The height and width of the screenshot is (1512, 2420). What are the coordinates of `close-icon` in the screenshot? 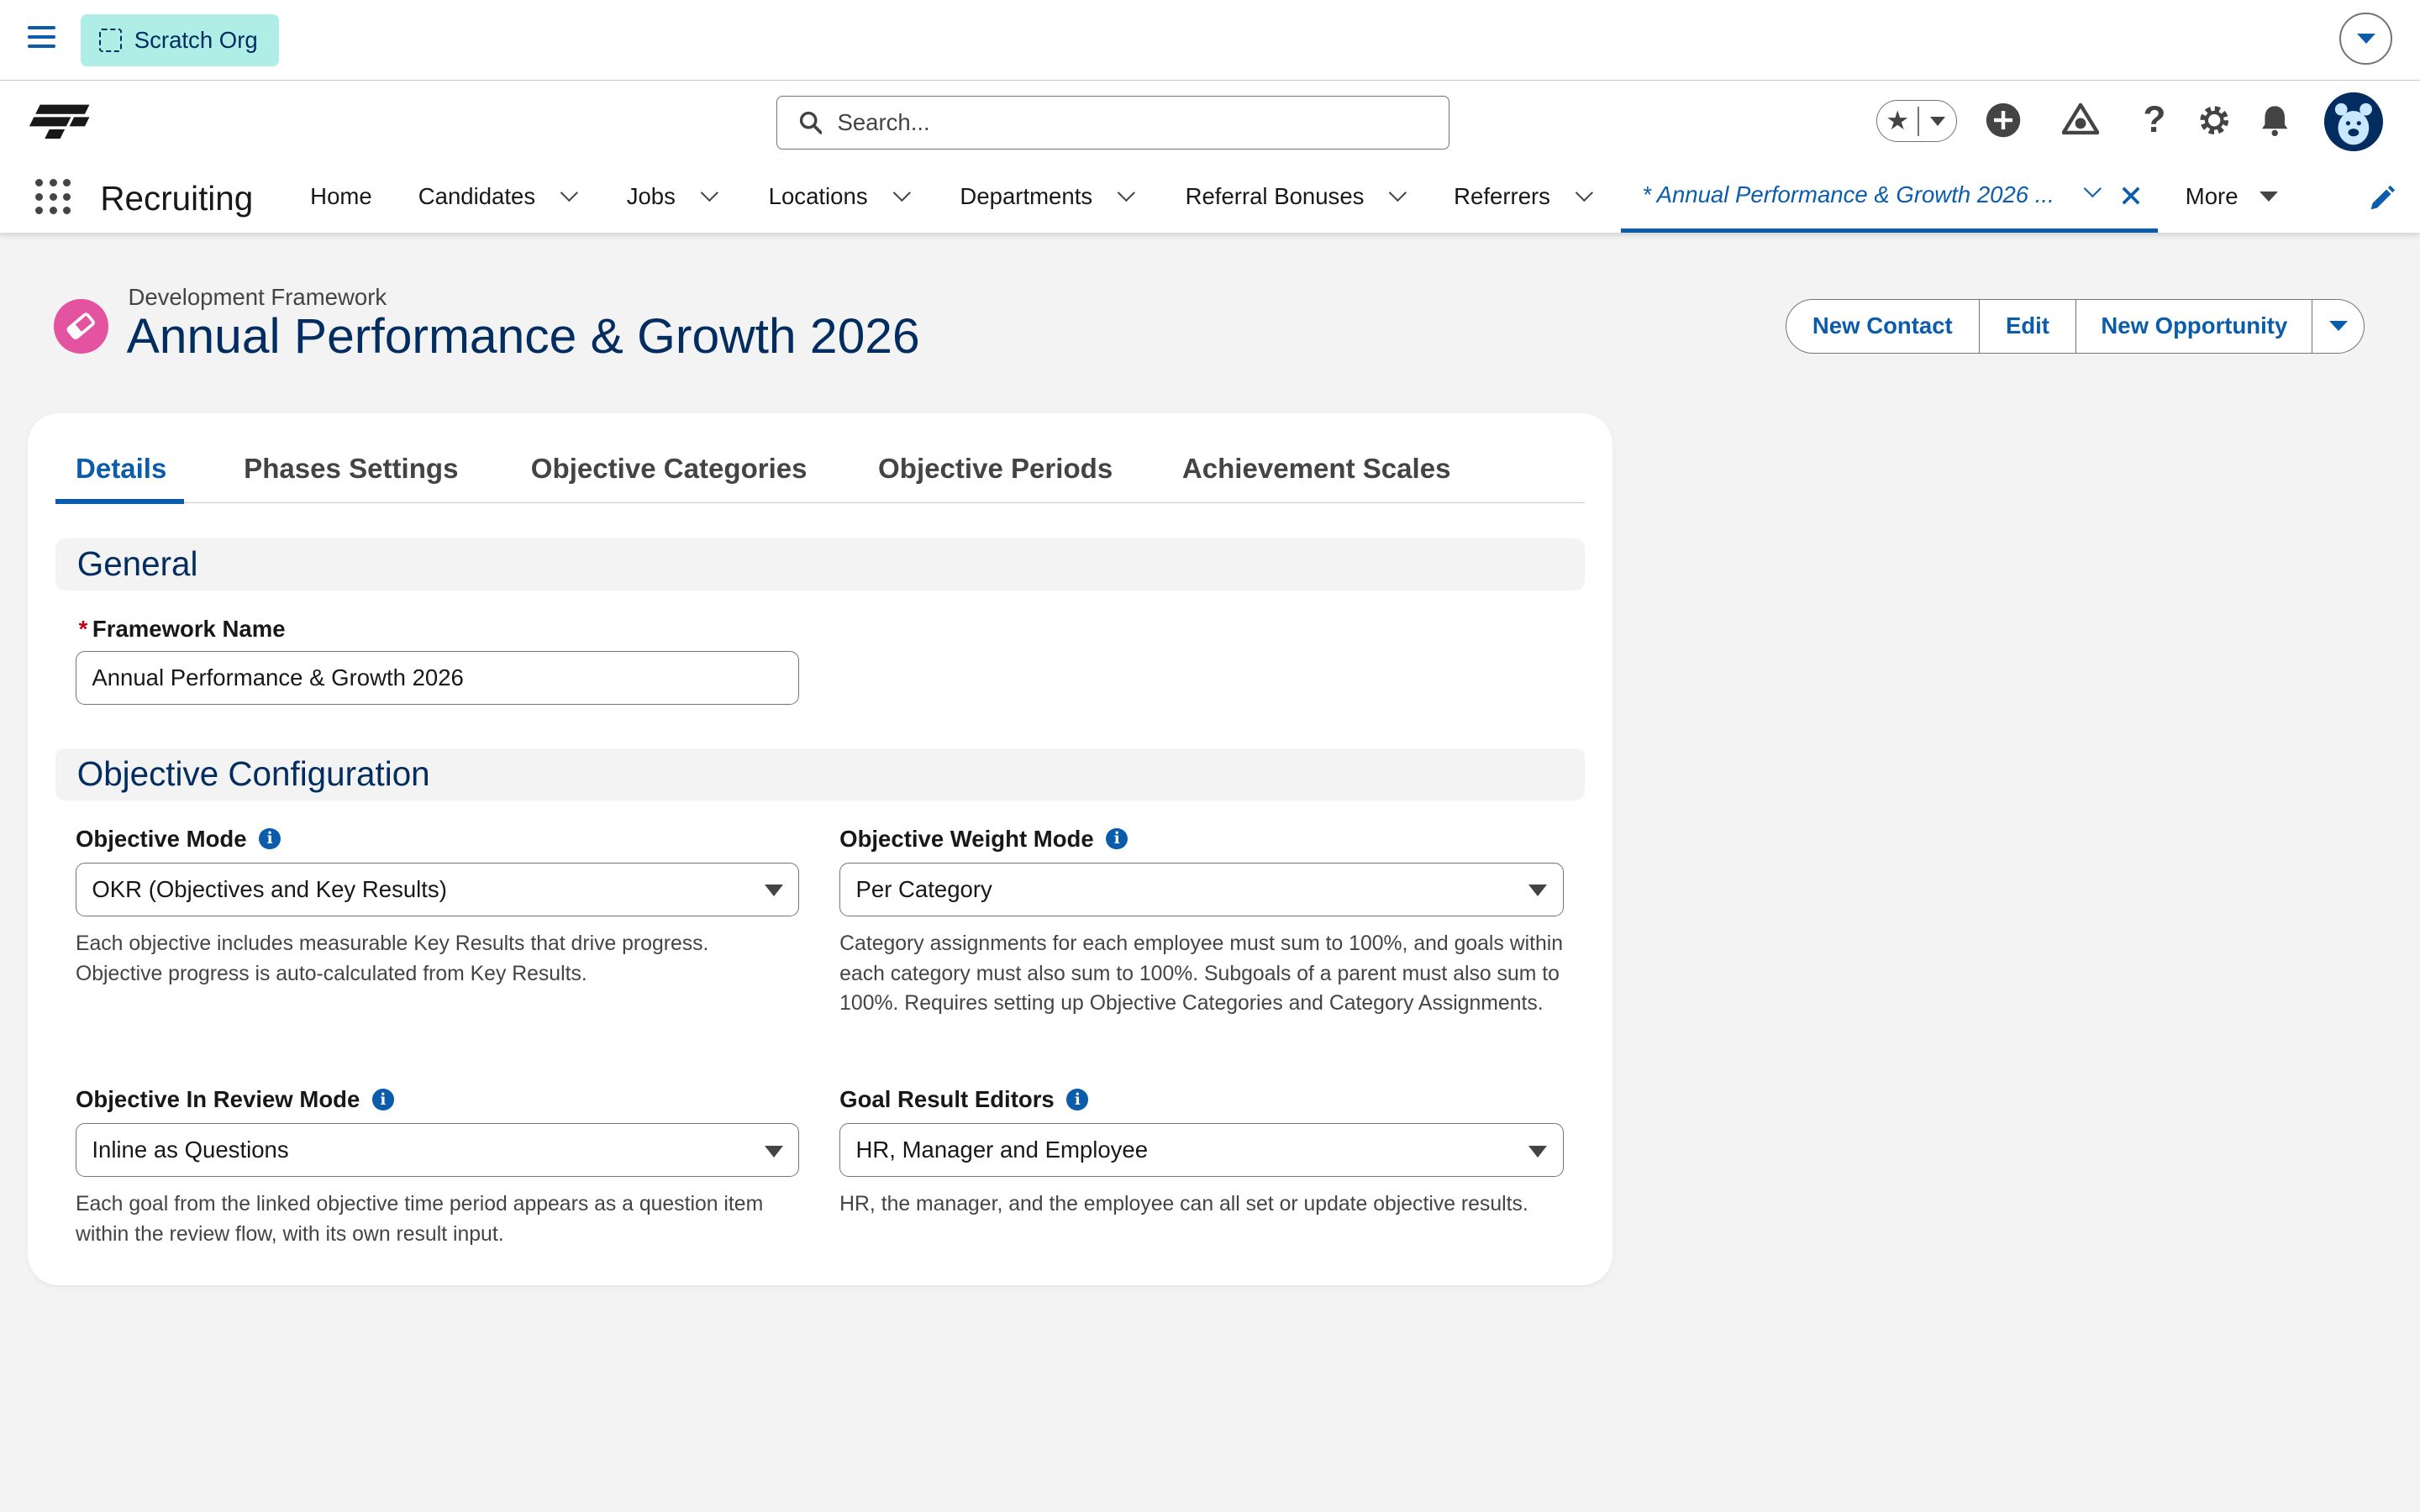 It's located at (2131, 195).